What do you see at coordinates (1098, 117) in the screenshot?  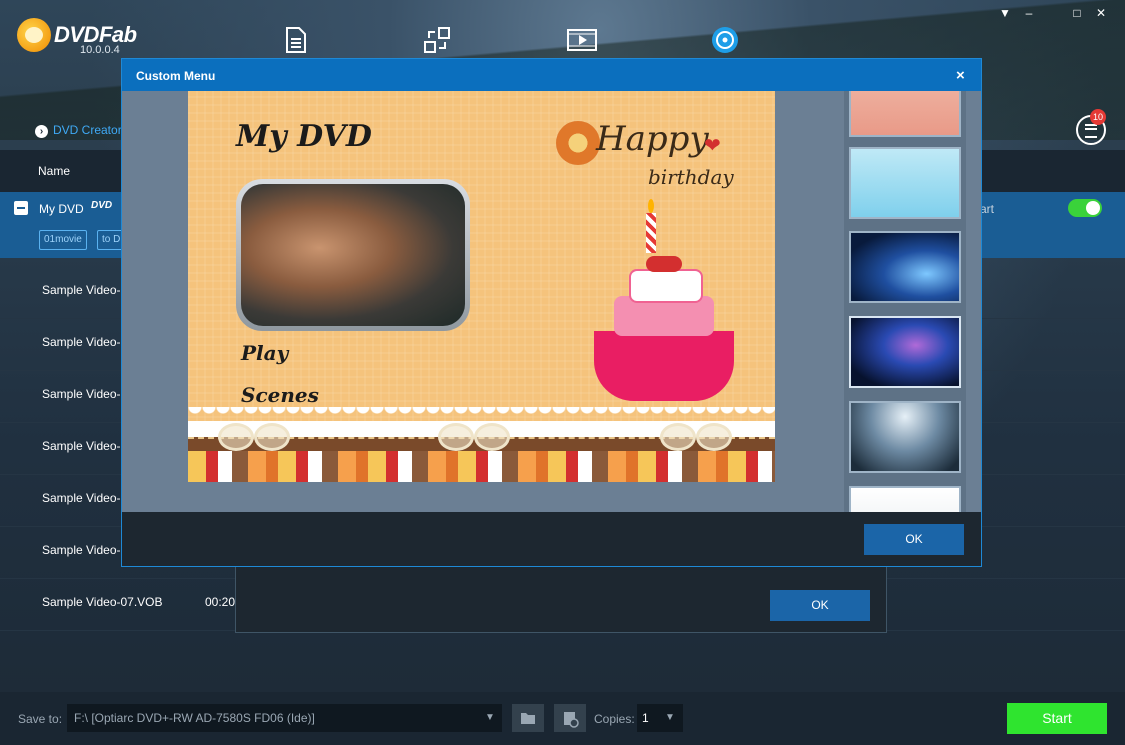 I see `queue-count-badge: 10` at bounding box center [1098, 117].